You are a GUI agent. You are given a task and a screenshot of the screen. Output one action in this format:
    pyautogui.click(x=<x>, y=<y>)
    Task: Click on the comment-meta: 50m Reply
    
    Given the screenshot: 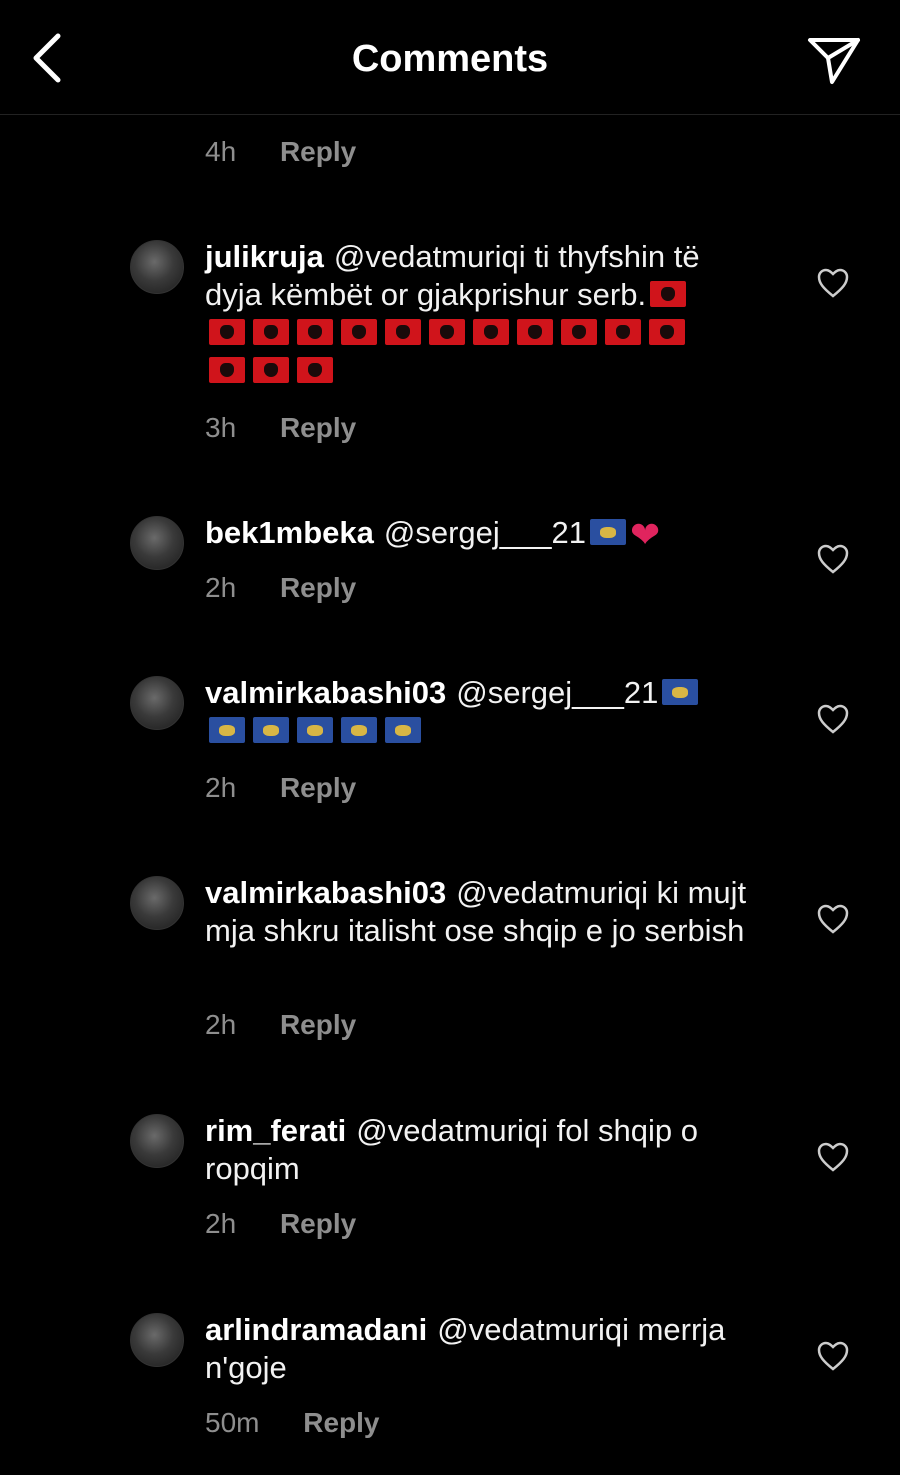 What is the action you would take?
    pyautogui.click(x=292, y=1423)
    